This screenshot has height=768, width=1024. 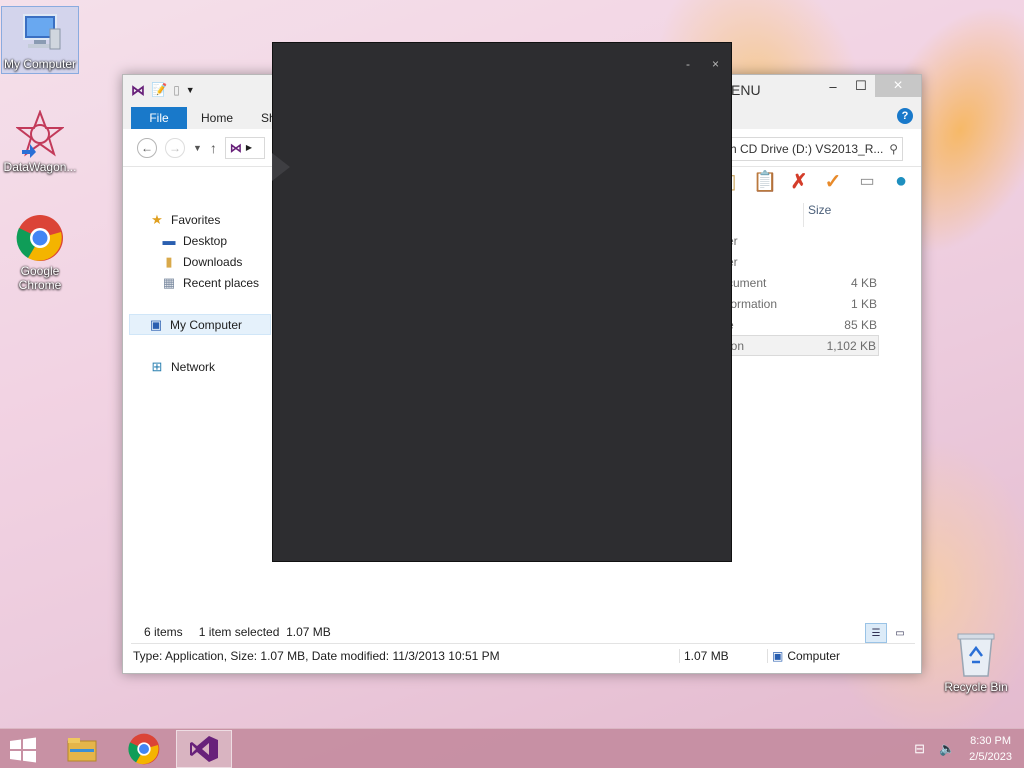 I want to click on desktop-icon-my-computer: My Computer, so click(x=40, y=40).